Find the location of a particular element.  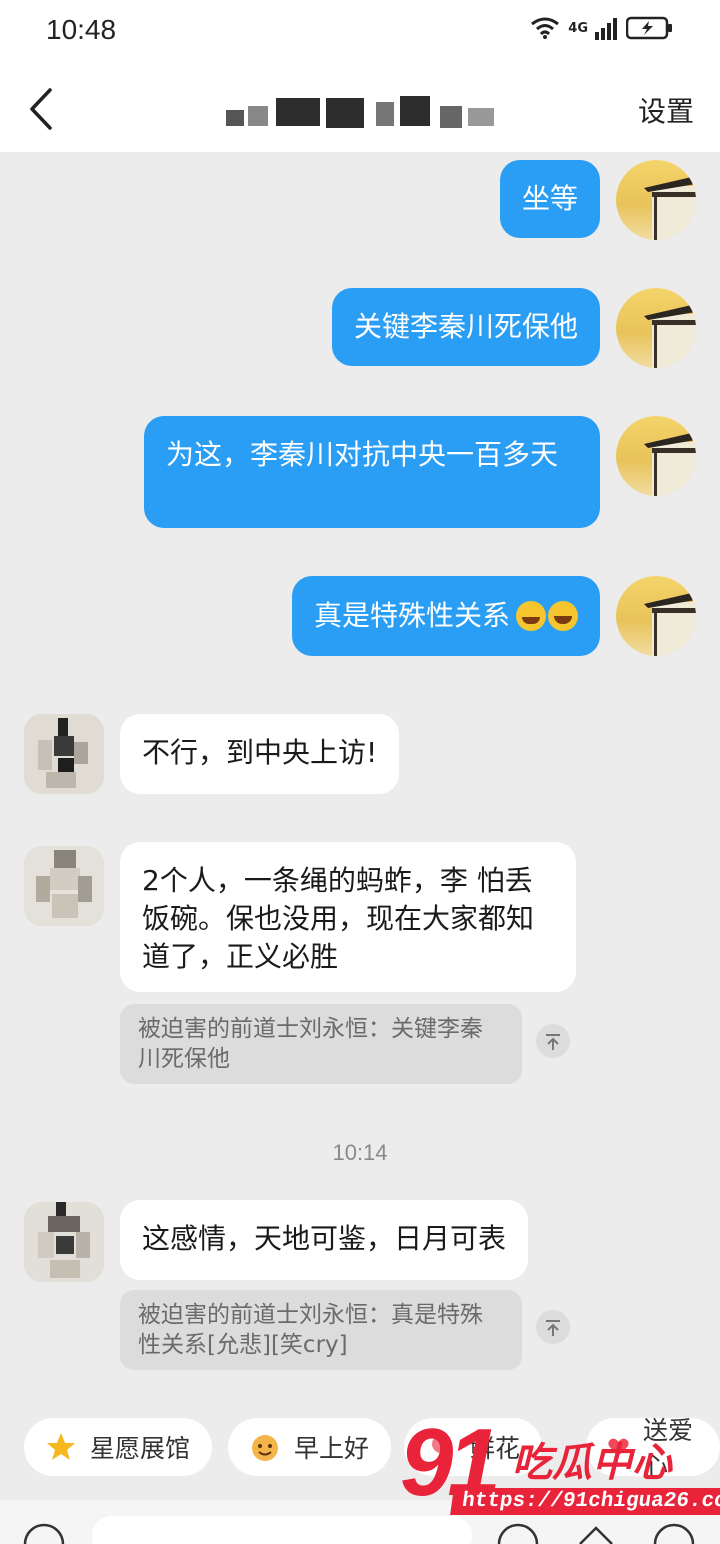

message-text: 坐等 is located at coordinates (549, 198).